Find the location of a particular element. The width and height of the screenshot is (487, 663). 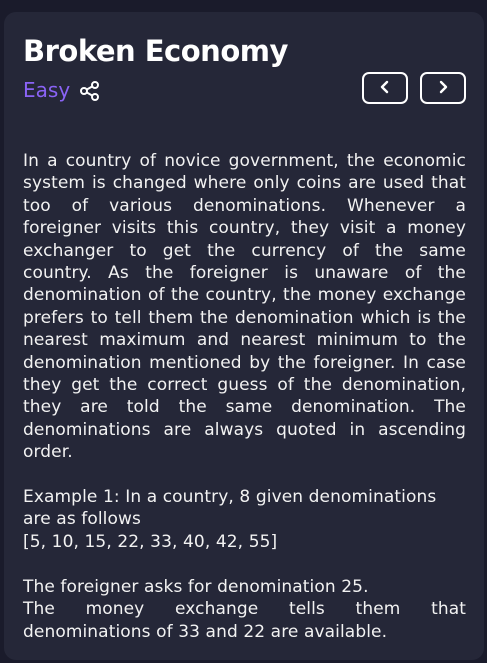

chevron-right-icon is located at coordinates (443, 88).